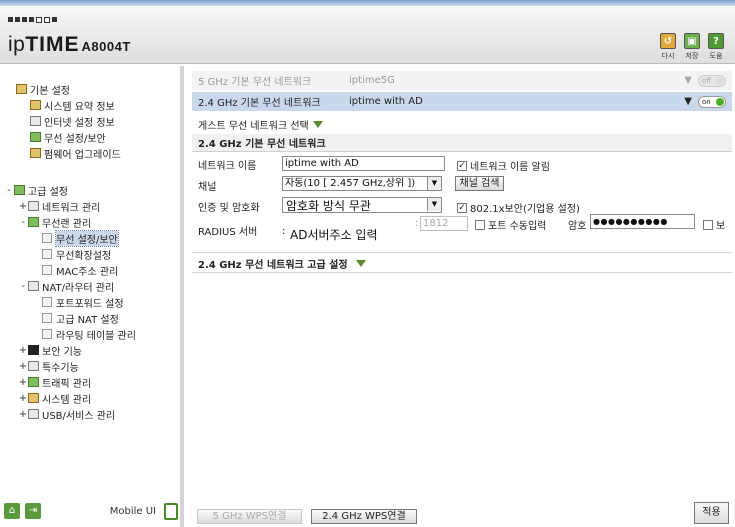 This screenshot has height=527, width=735. Describe the element at coordinates (133, 511) in the screenshot. I see `mobile-ui-link: Mobile UI` at that location.